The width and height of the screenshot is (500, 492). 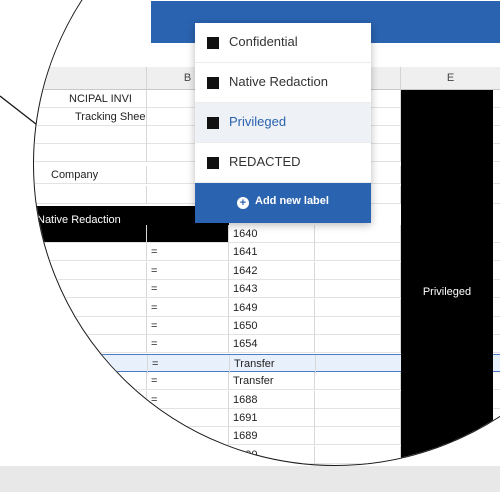 What do you see at coordinates (272, 399) in the screenshot?
I see `cell-c: 1688` at bounding box center [272, 399].